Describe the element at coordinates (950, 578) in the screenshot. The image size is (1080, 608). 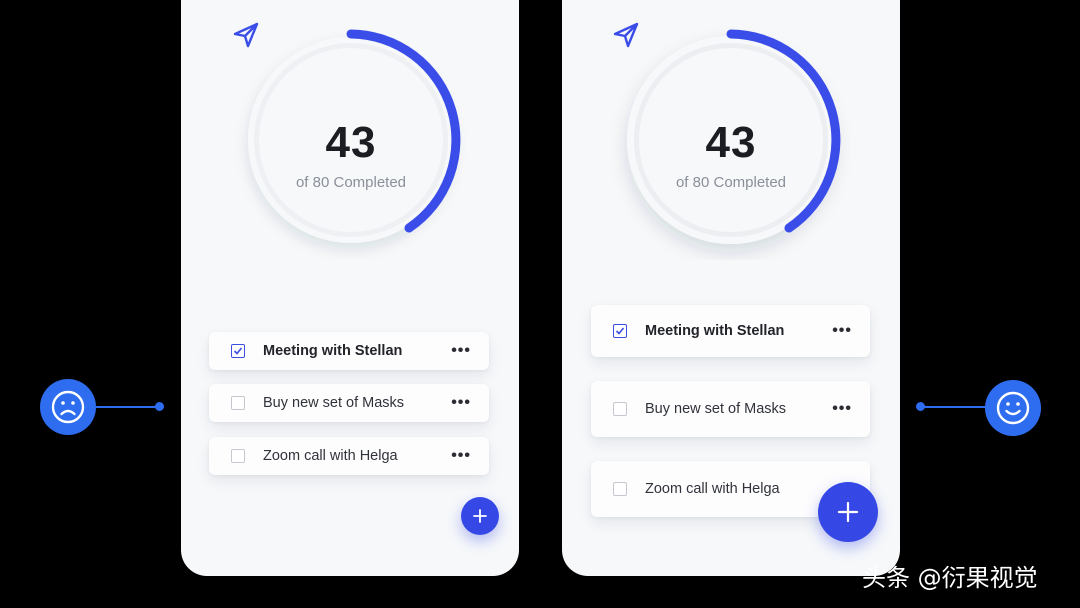
I see `watermark-text: 头条 @衍果视觉` at that location.